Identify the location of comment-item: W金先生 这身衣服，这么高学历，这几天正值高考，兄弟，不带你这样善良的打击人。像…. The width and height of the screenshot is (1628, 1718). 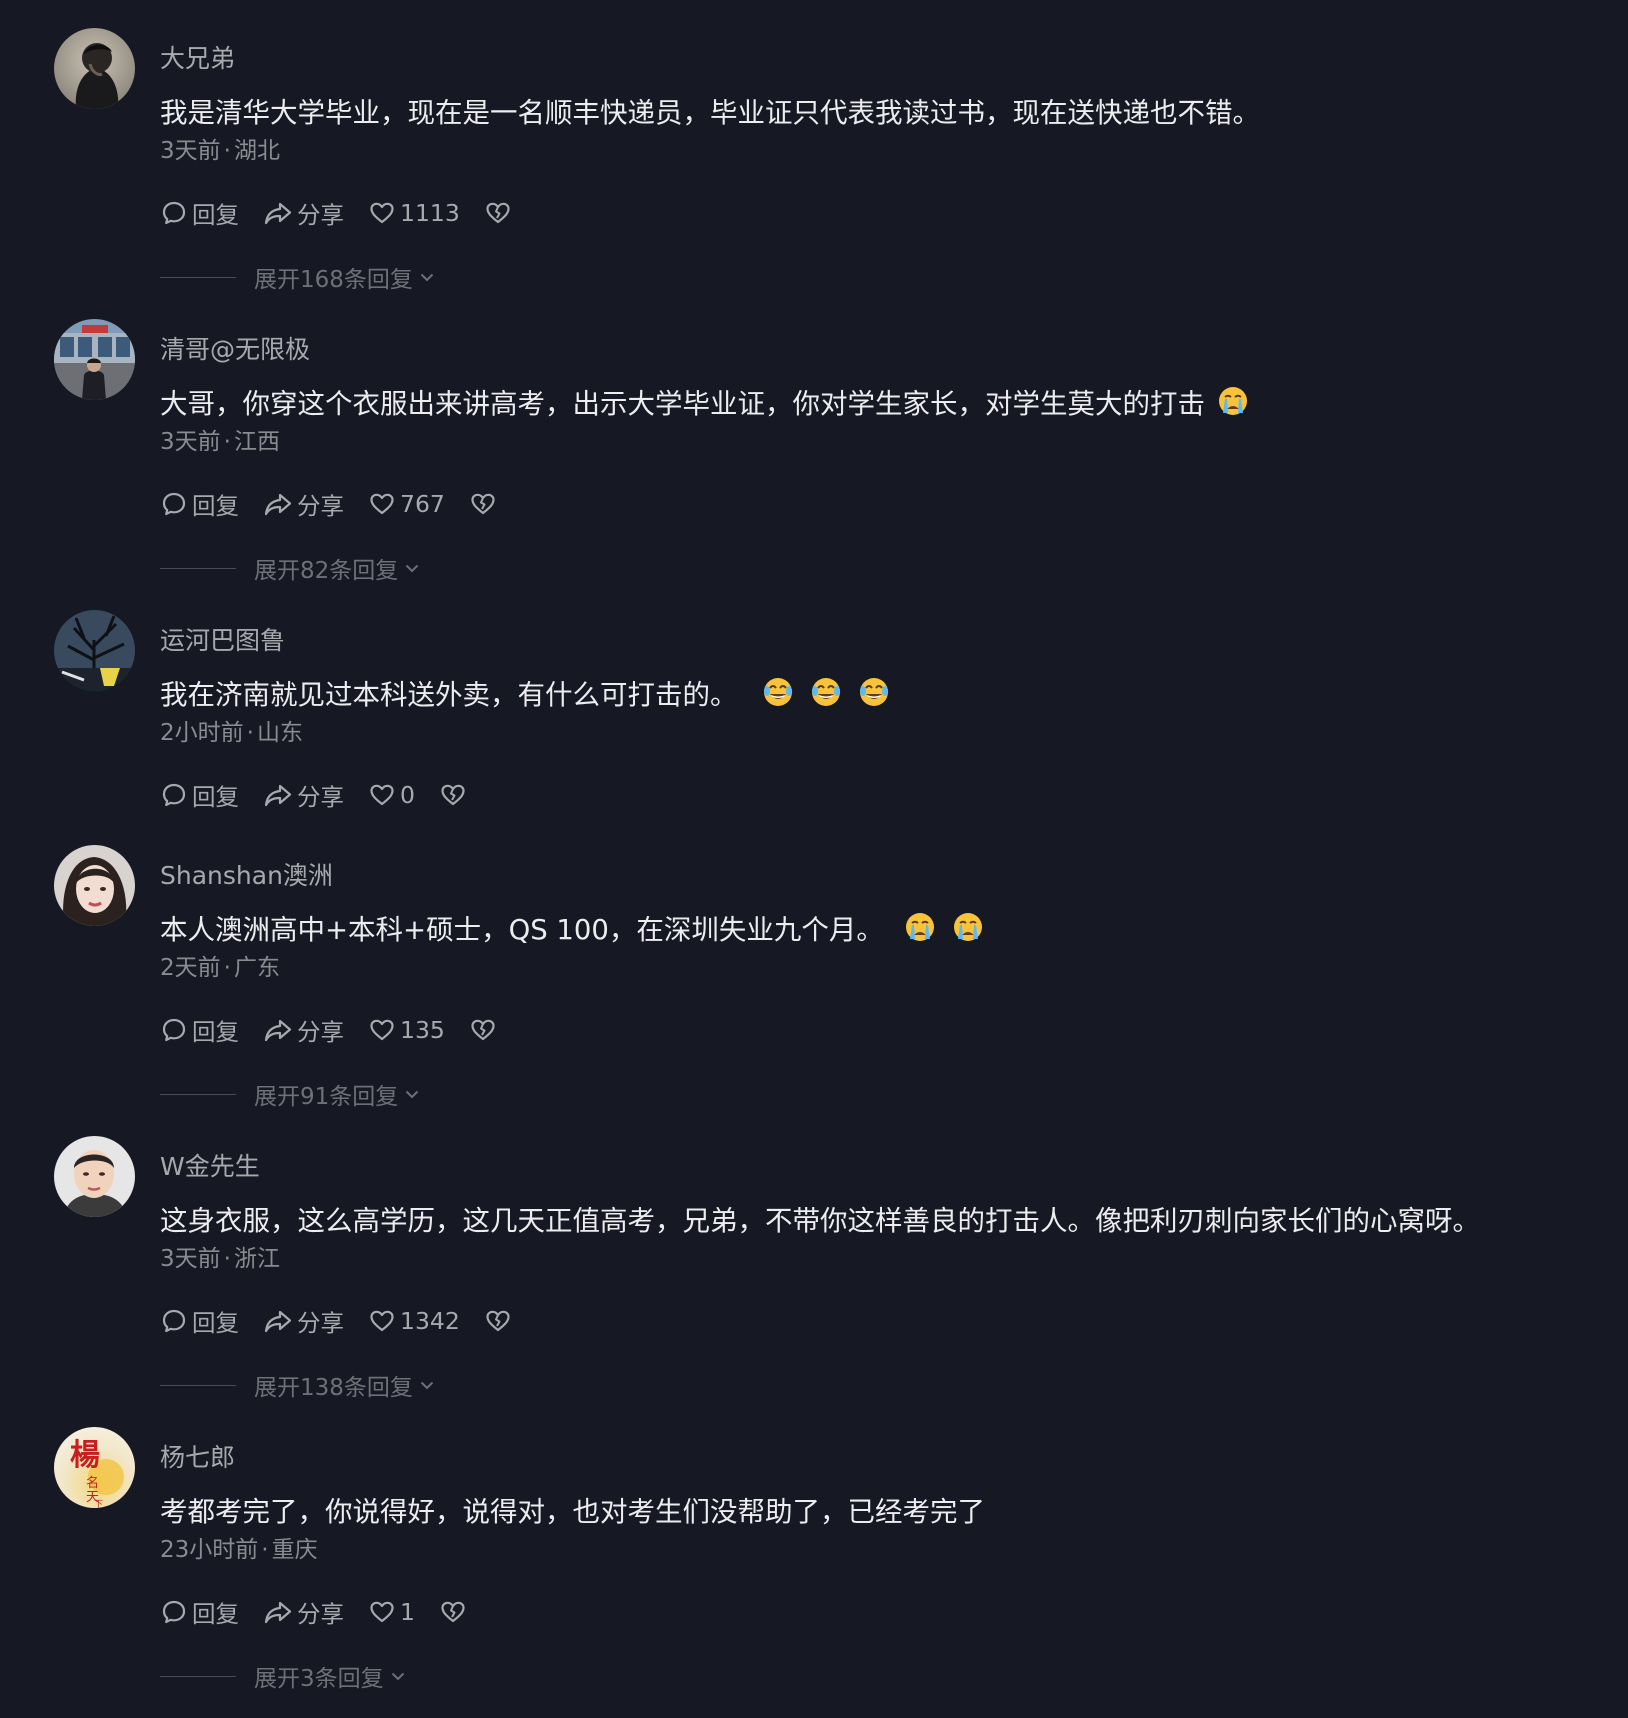
(824, 1271).